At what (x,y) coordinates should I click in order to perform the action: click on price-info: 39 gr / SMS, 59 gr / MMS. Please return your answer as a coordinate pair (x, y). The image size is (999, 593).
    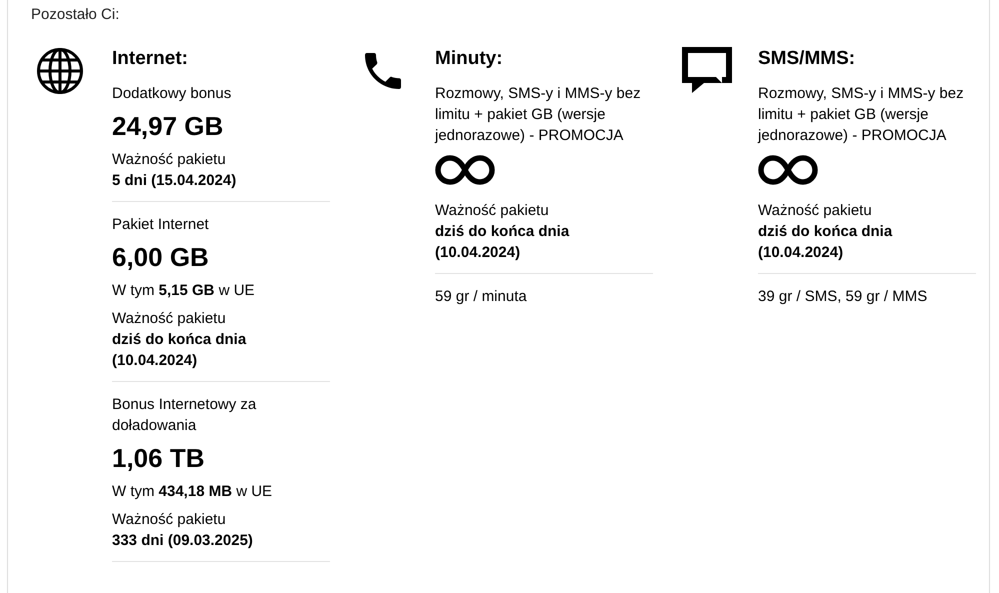
    Looking at the image, I should click on (843, 297).